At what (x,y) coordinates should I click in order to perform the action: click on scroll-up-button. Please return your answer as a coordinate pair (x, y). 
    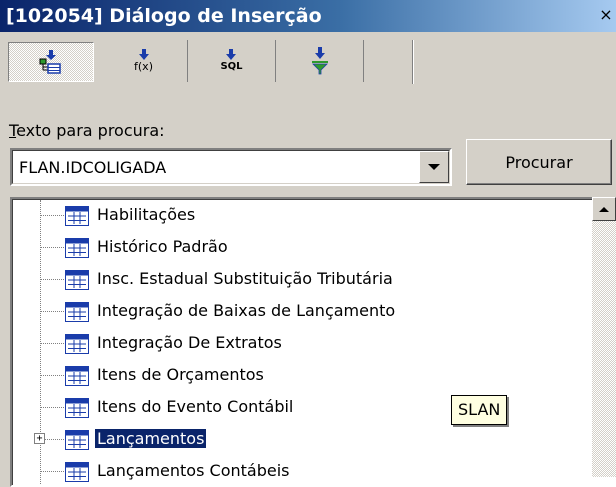
    Looking at the image, I should click on (604, 209).